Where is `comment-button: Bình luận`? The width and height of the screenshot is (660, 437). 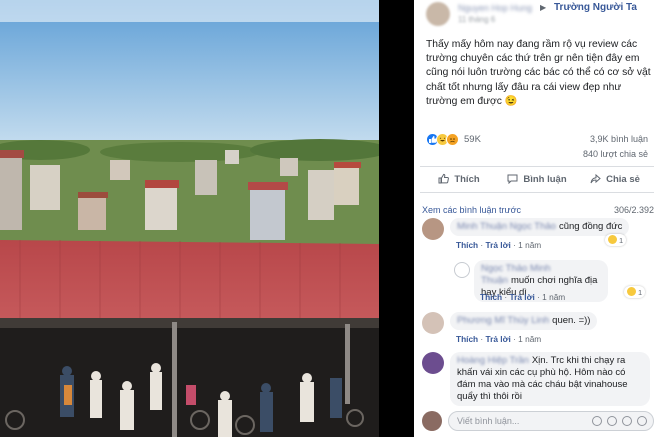
comment-button: Bình luận is located at coordinates (537, 179).